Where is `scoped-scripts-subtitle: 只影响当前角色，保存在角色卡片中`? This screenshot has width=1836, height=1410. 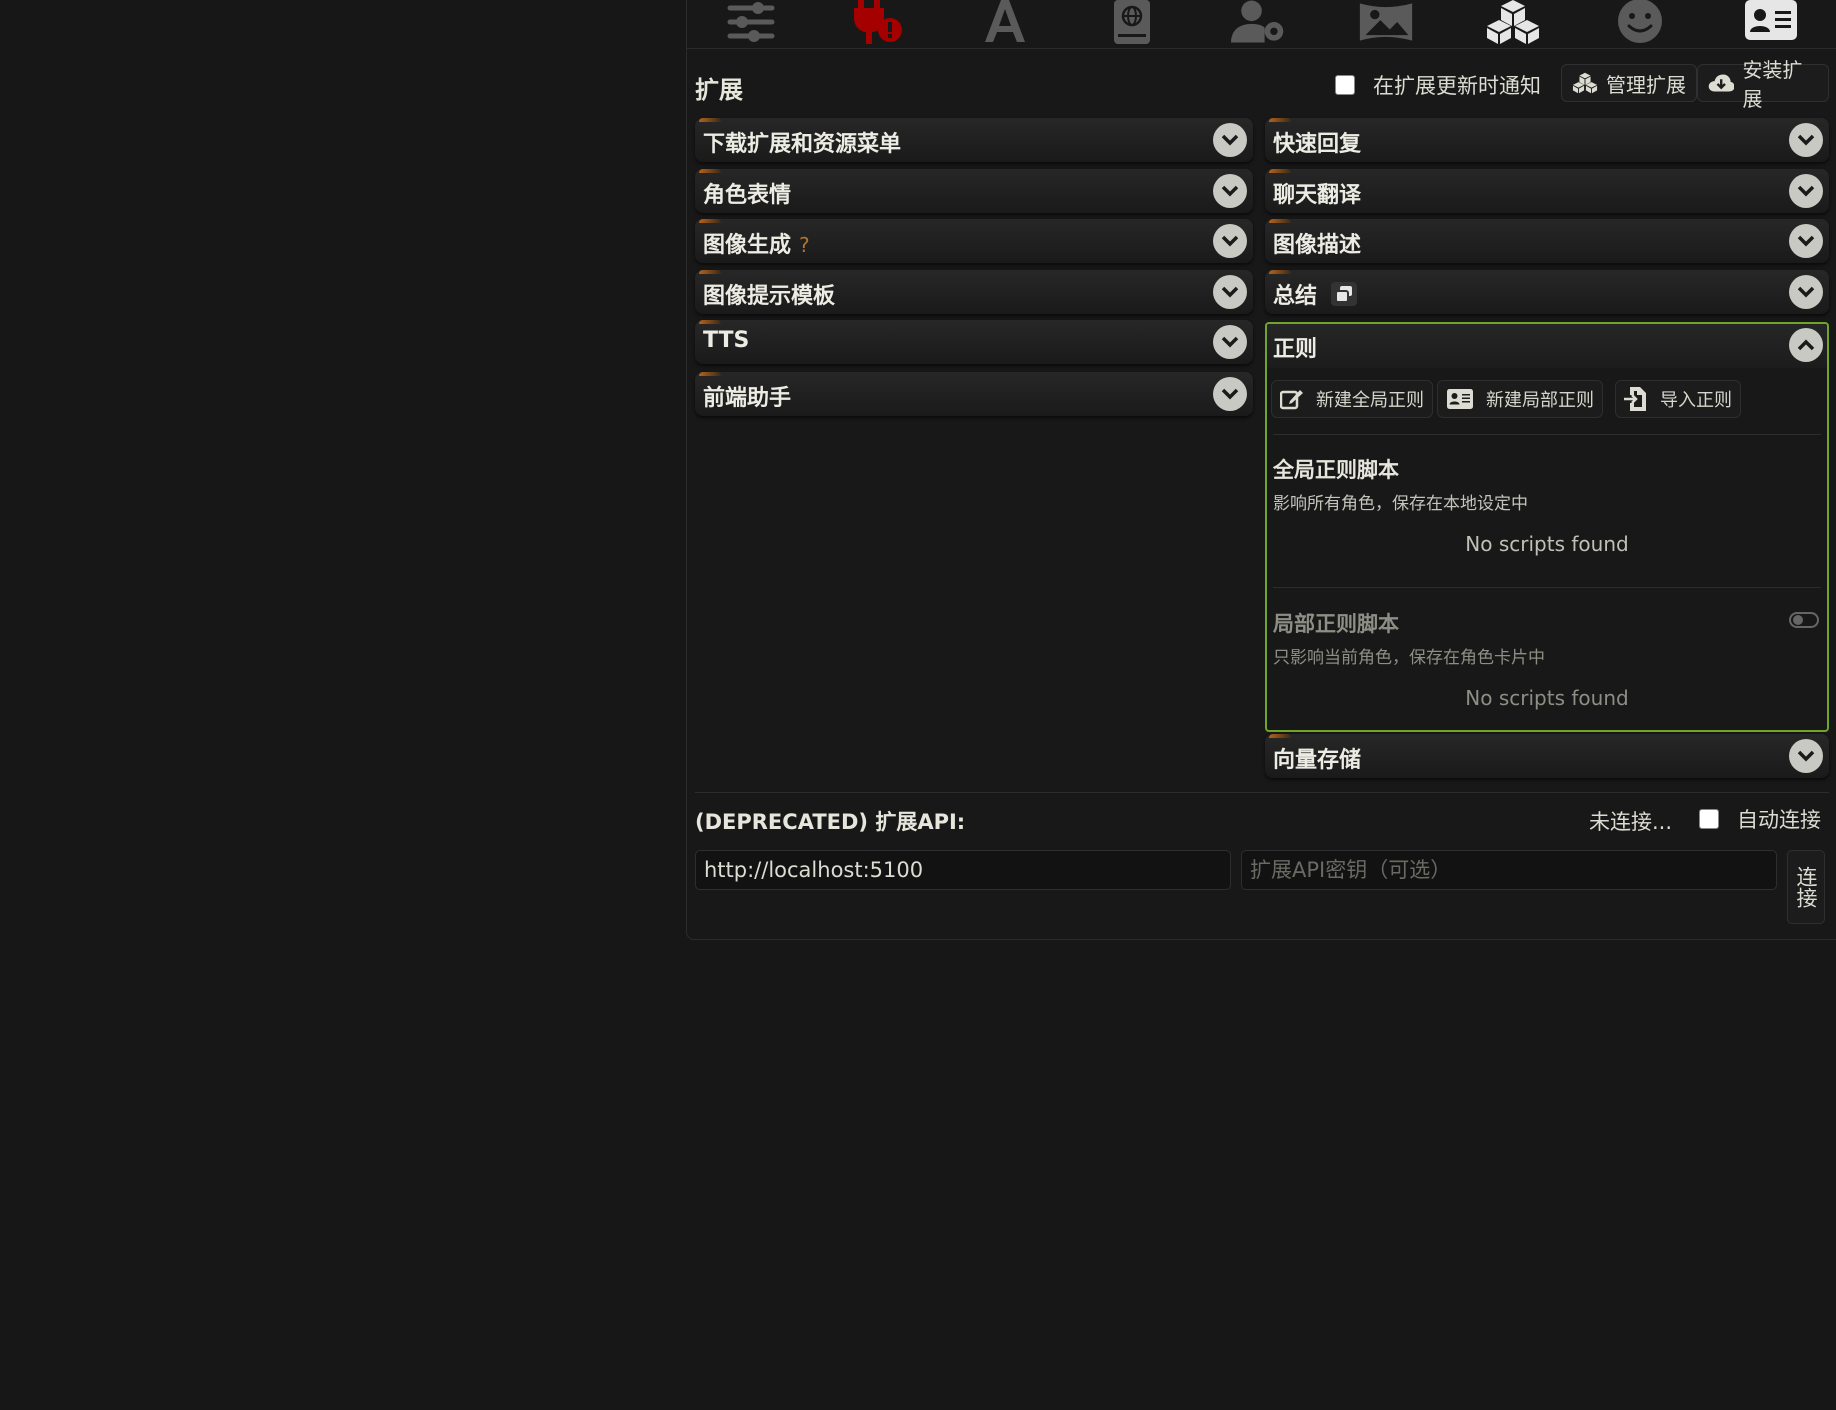 scoped-scripts-subtitle: 只影响当前角色，保存在角色卡片中 is located at coordinates (1409, 658).